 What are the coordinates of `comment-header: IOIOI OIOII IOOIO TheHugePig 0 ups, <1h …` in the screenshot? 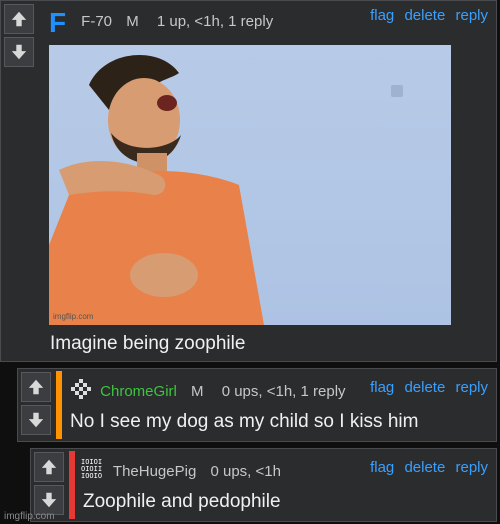 It's located at (284, 470).